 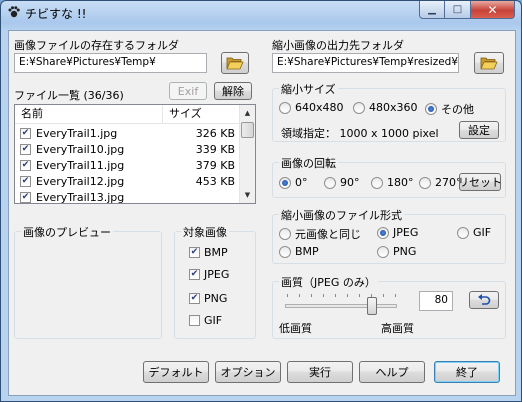 What do you see at coordinates (285, 251) in the screenshot?
I see `format-bmp-radio` at bounding box center [285, 251].